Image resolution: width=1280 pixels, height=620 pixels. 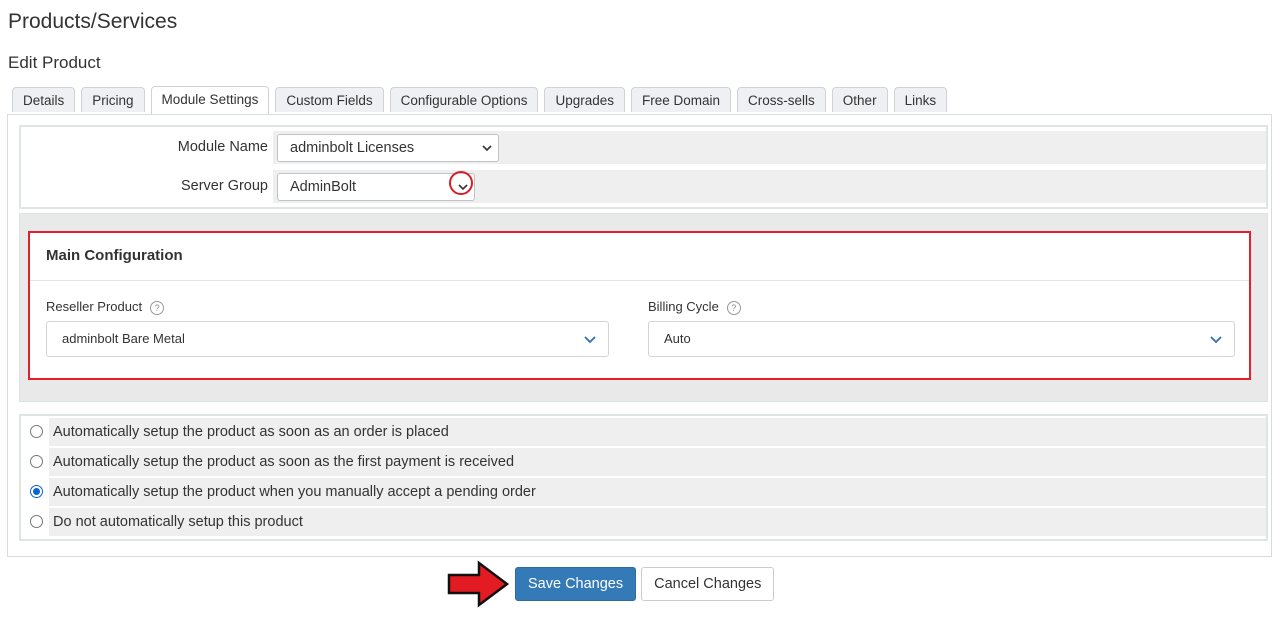 I want to click on billing-cycle-label-wrap: Billing Cycle?, so click(x=694, y=307).